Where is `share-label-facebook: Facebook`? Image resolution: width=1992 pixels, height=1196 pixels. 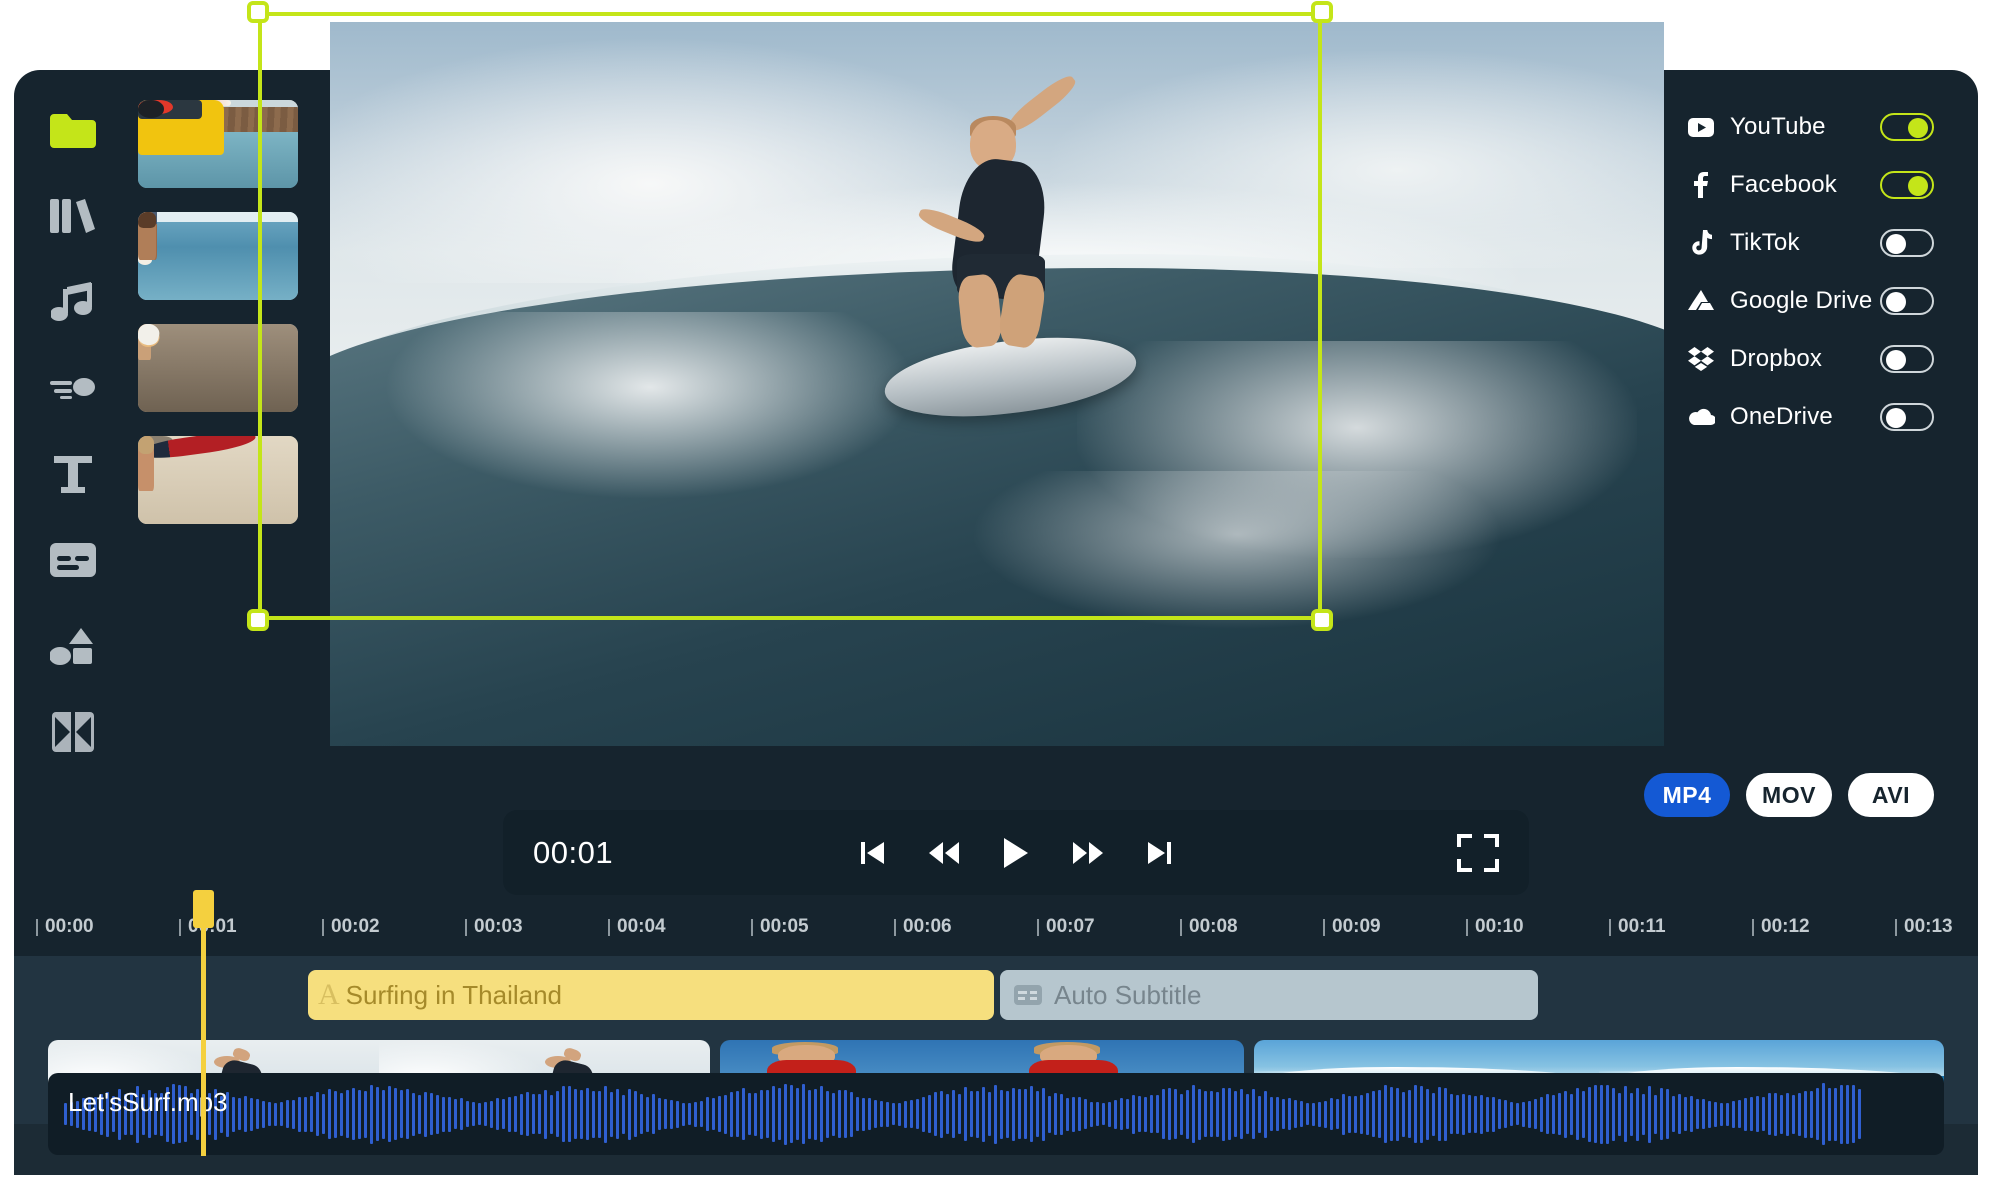 share-label-facebook: Facebook is located at coordinates (1783, 184).